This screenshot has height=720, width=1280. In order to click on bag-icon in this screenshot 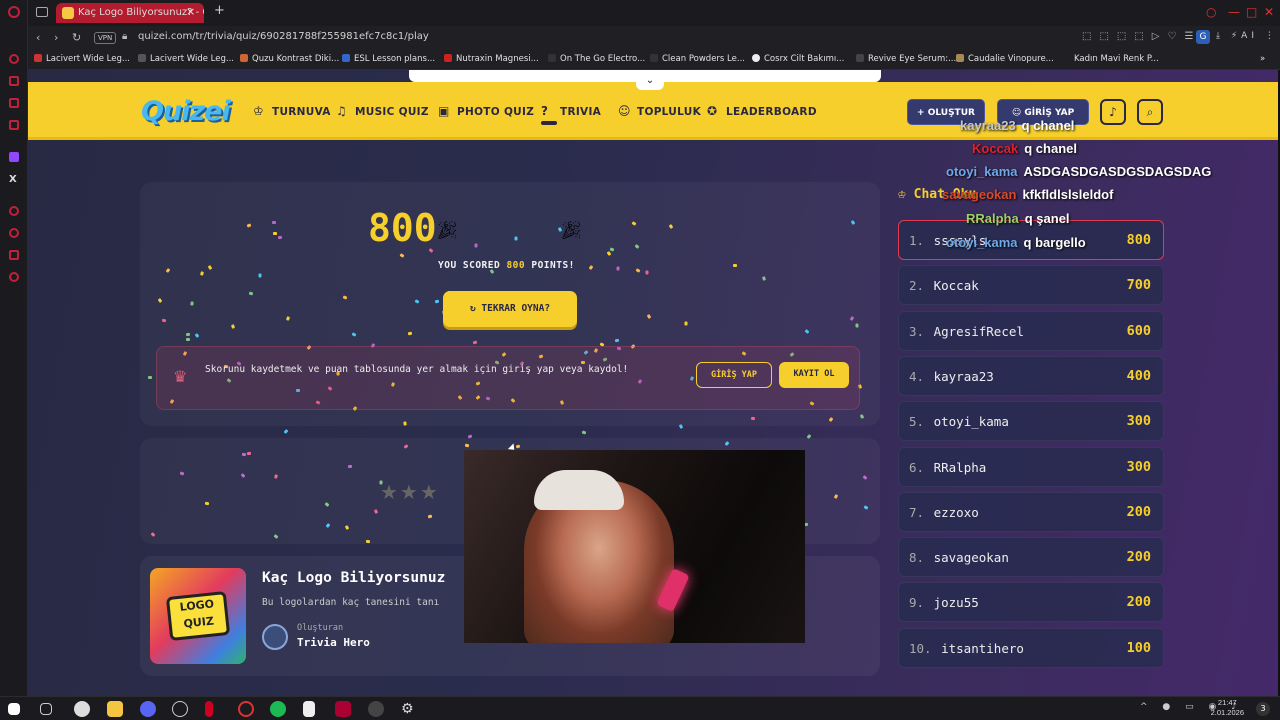, I will do `click(14, 81)`.